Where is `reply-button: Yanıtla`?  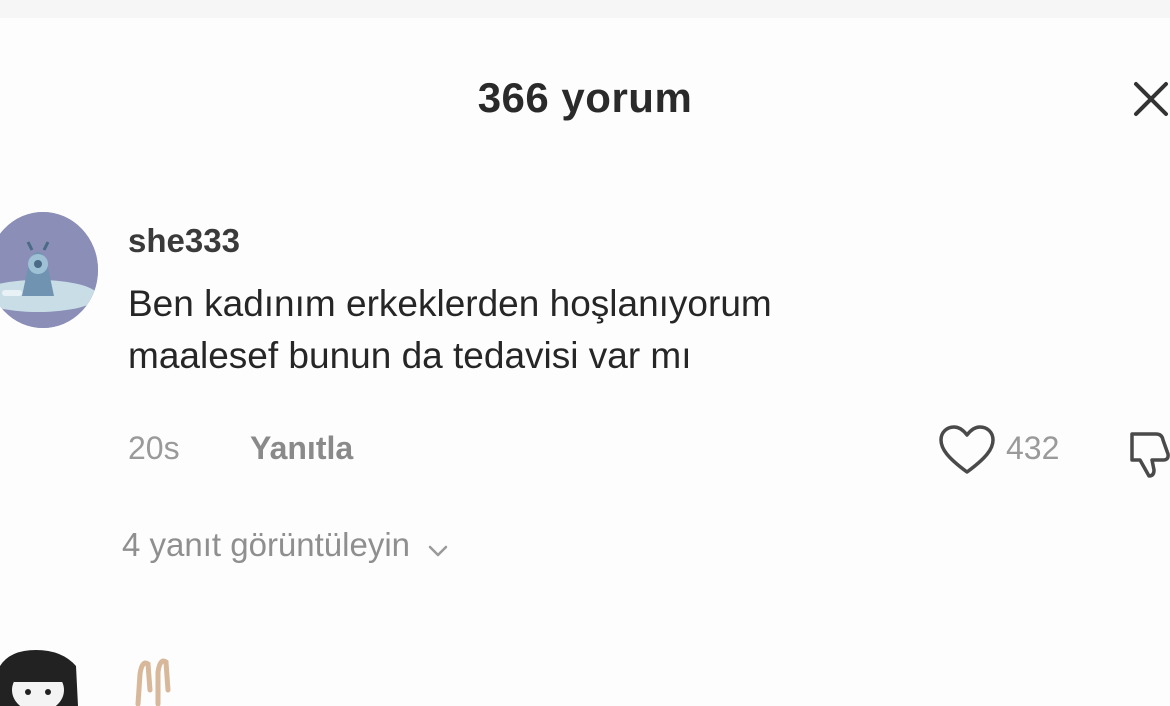 reply-button: Yanıtla is located at coordinates (301, 448).